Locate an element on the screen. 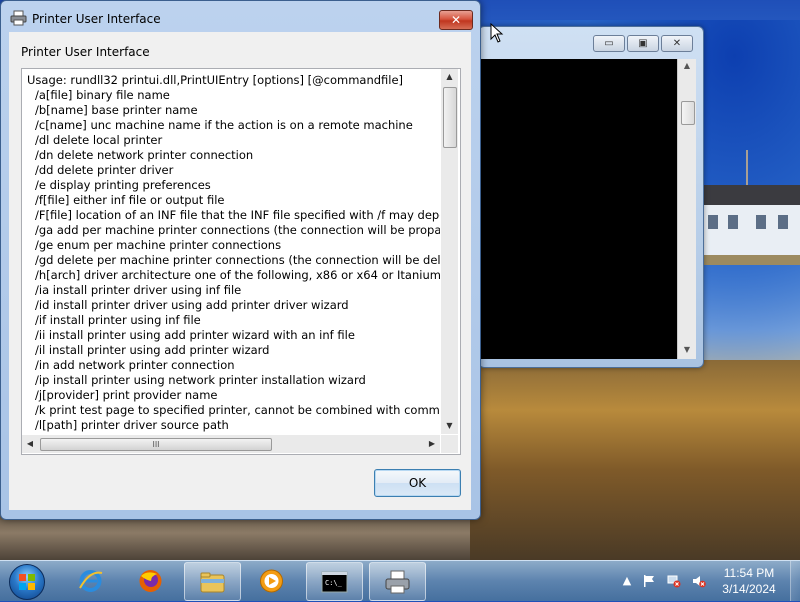 The width and height of the screenshot is (800, 602). console-window-controls: ▭ ▣ ✕ is located at coordinates (642, 43).